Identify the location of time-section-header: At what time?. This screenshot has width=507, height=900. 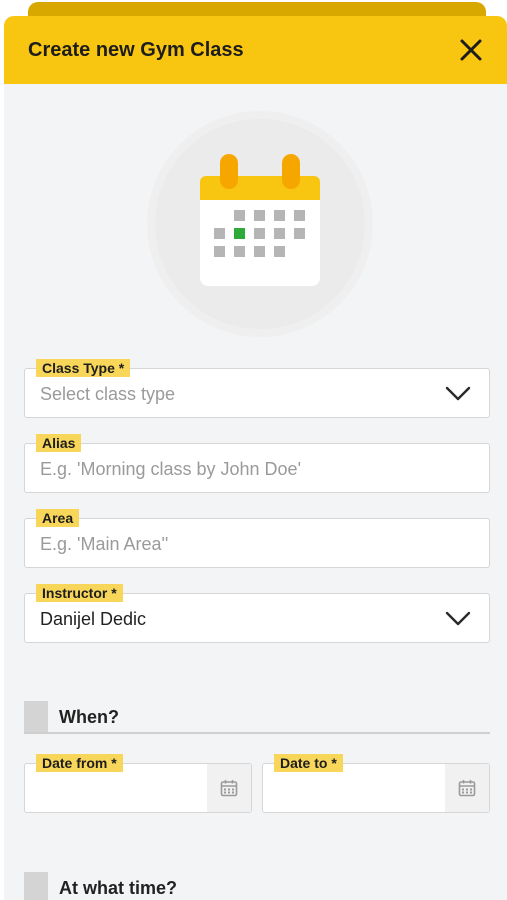
(257, 886).